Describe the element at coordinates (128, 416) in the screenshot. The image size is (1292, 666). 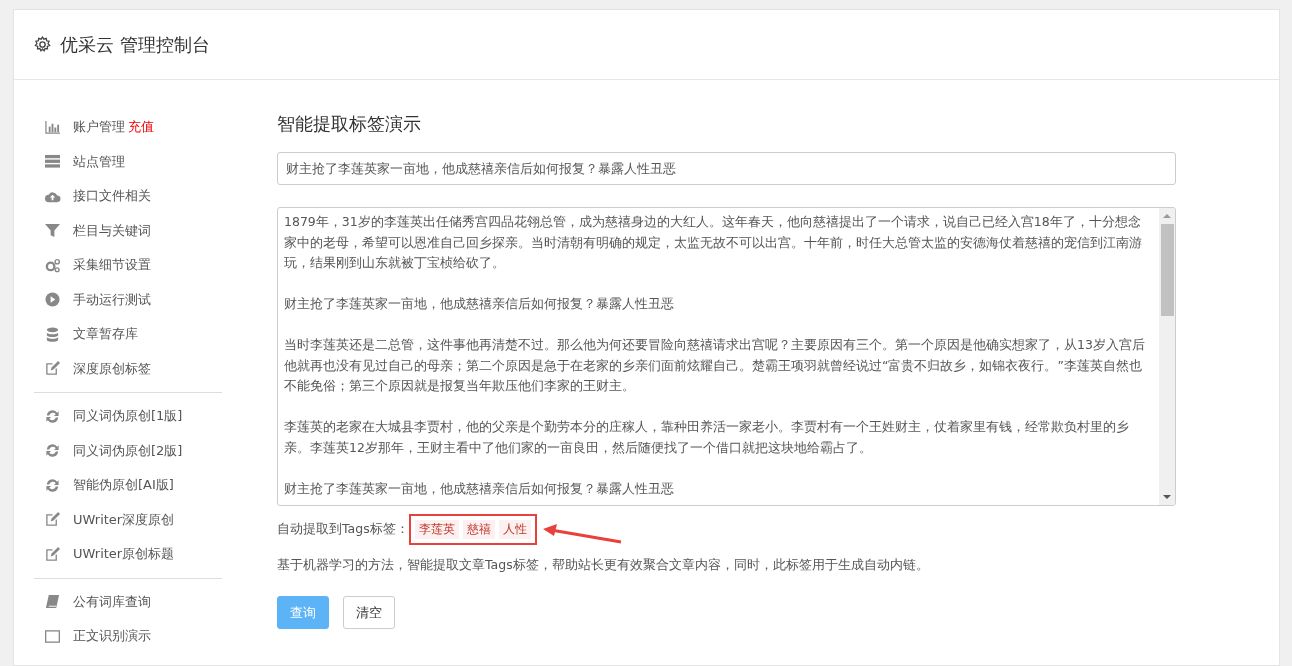
I see `sidebar-item: 同义词伪原创[1版]` at that location.